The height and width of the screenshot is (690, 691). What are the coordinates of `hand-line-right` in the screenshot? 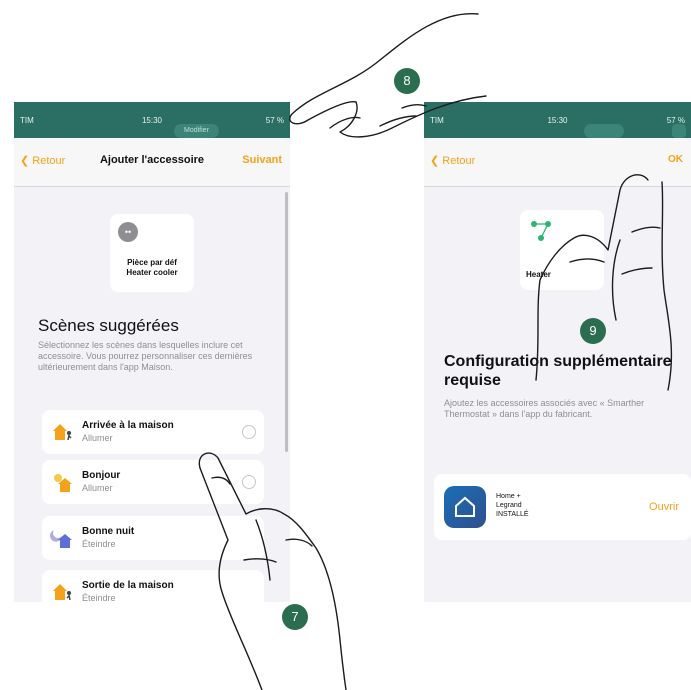 It's located at (615, 250).